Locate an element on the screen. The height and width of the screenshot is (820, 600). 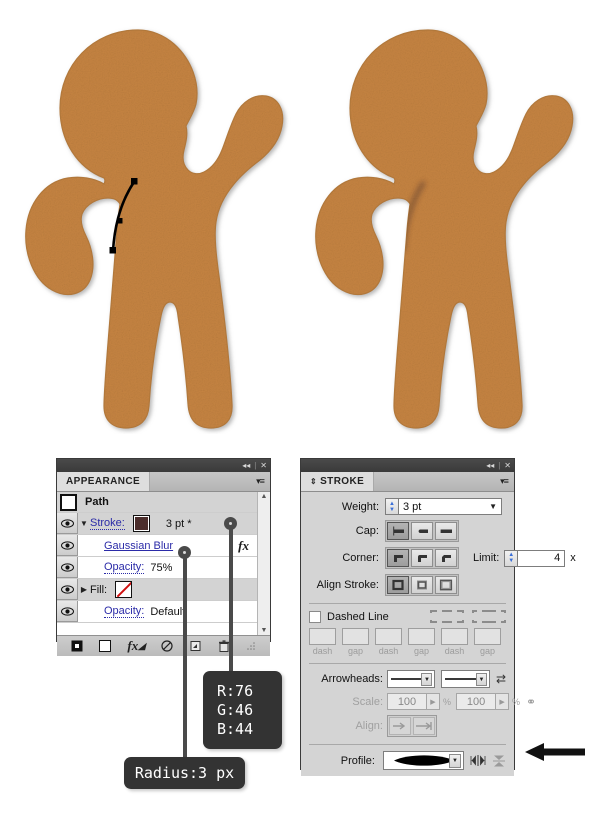
tab-stroke: ⇕ STROKE is located at coordinates (338, 481).